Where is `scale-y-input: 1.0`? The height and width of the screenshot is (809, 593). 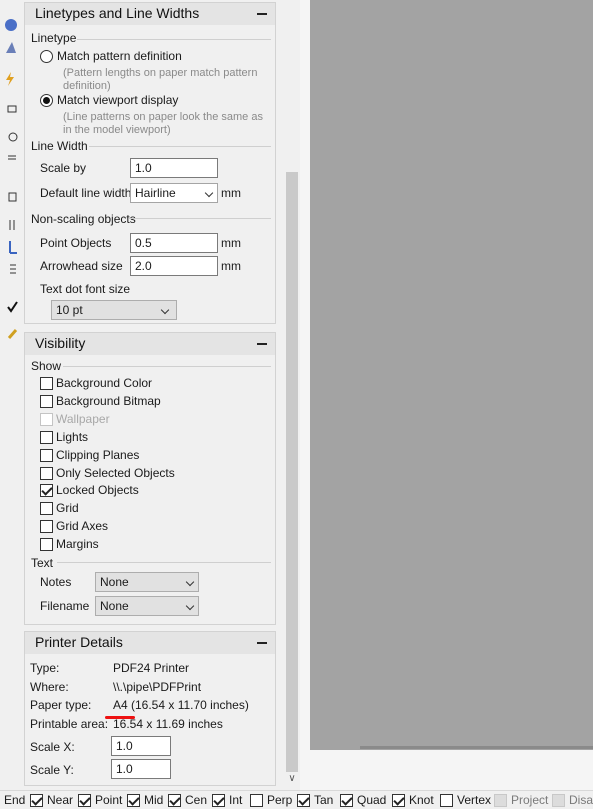 scale-y-input: 1.0 is located at coordinates (141, 769).